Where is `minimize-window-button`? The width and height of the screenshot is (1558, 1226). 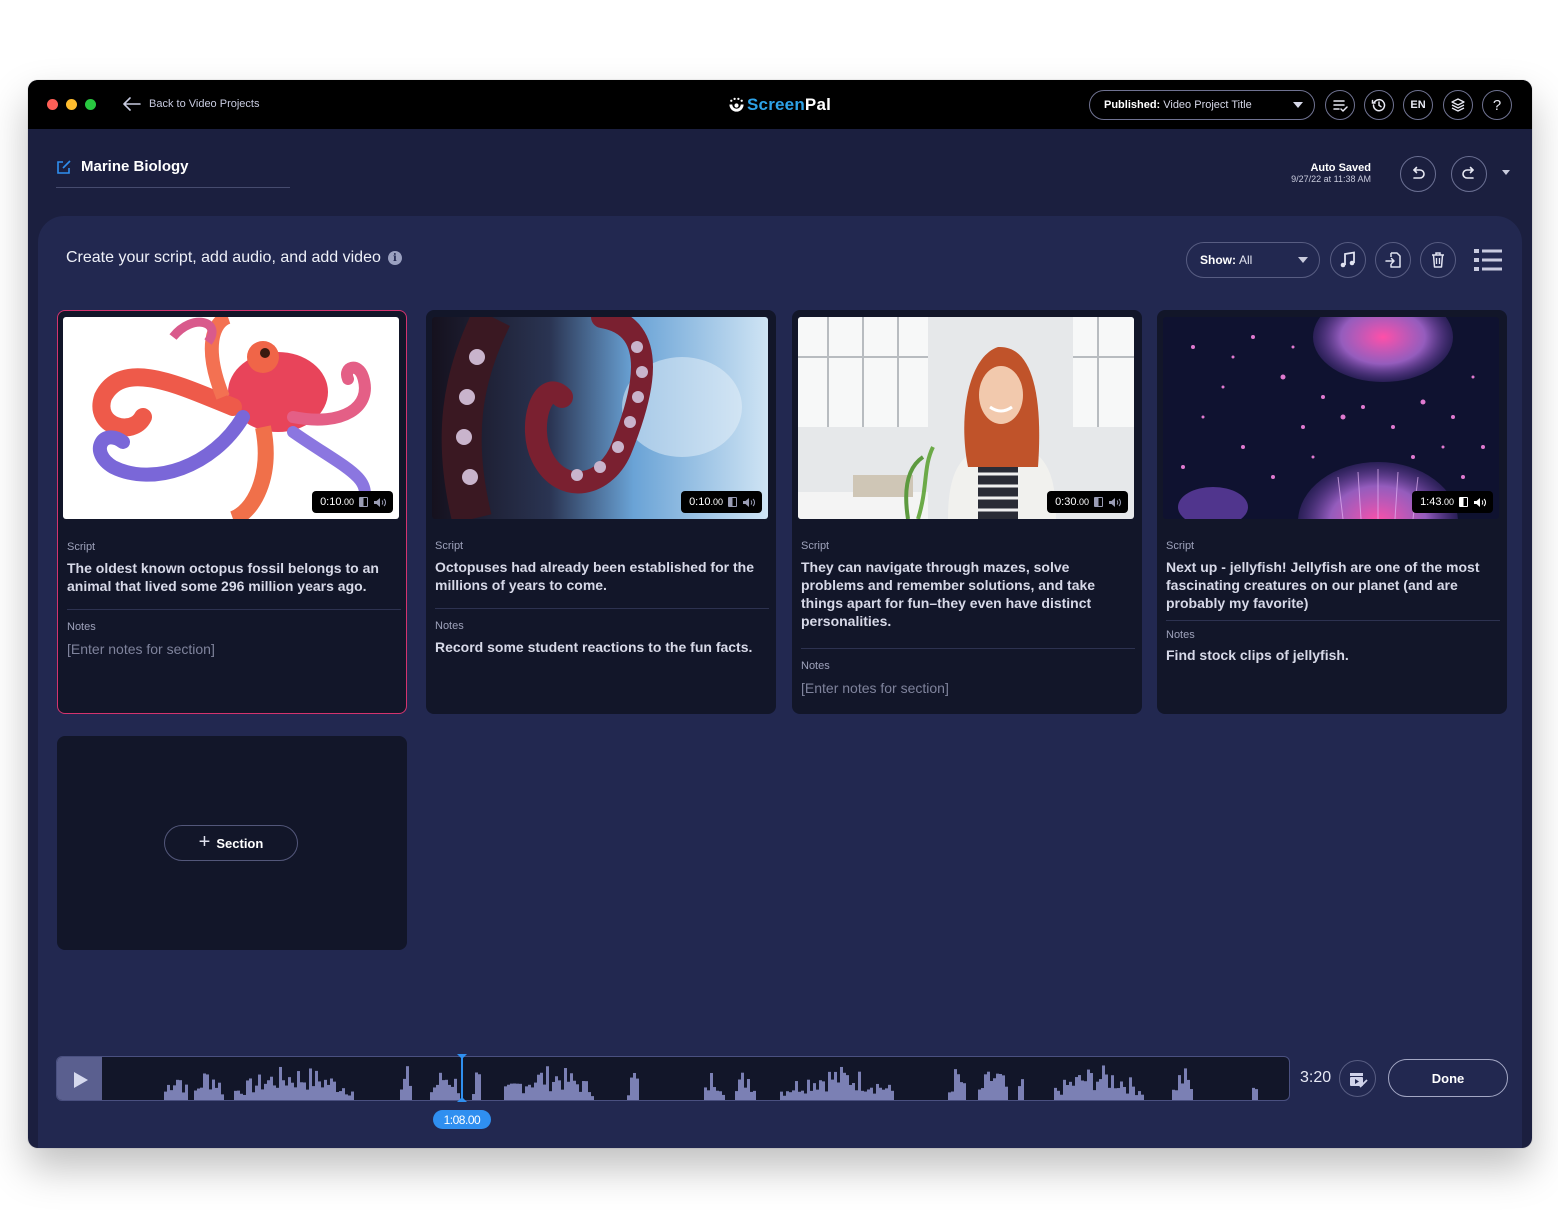 minimize-window-button is located at coordinates (71, 104).